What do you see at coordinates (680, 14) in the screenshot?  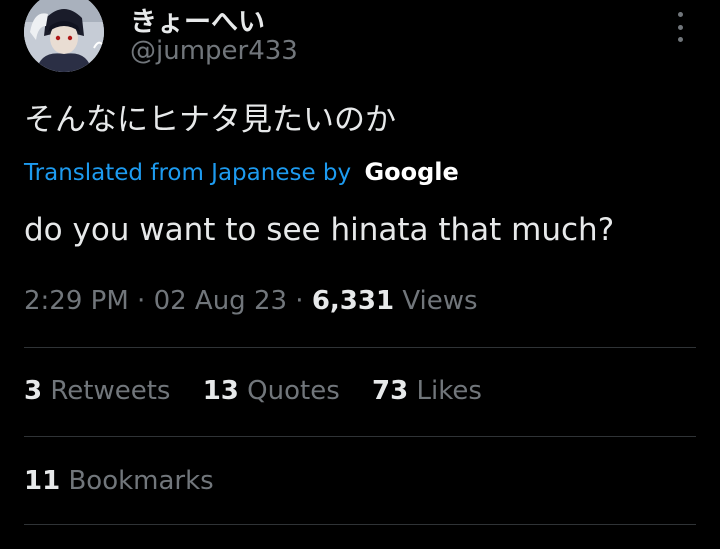 I see `more-vertical-icon` at bounding box center [680, 14].